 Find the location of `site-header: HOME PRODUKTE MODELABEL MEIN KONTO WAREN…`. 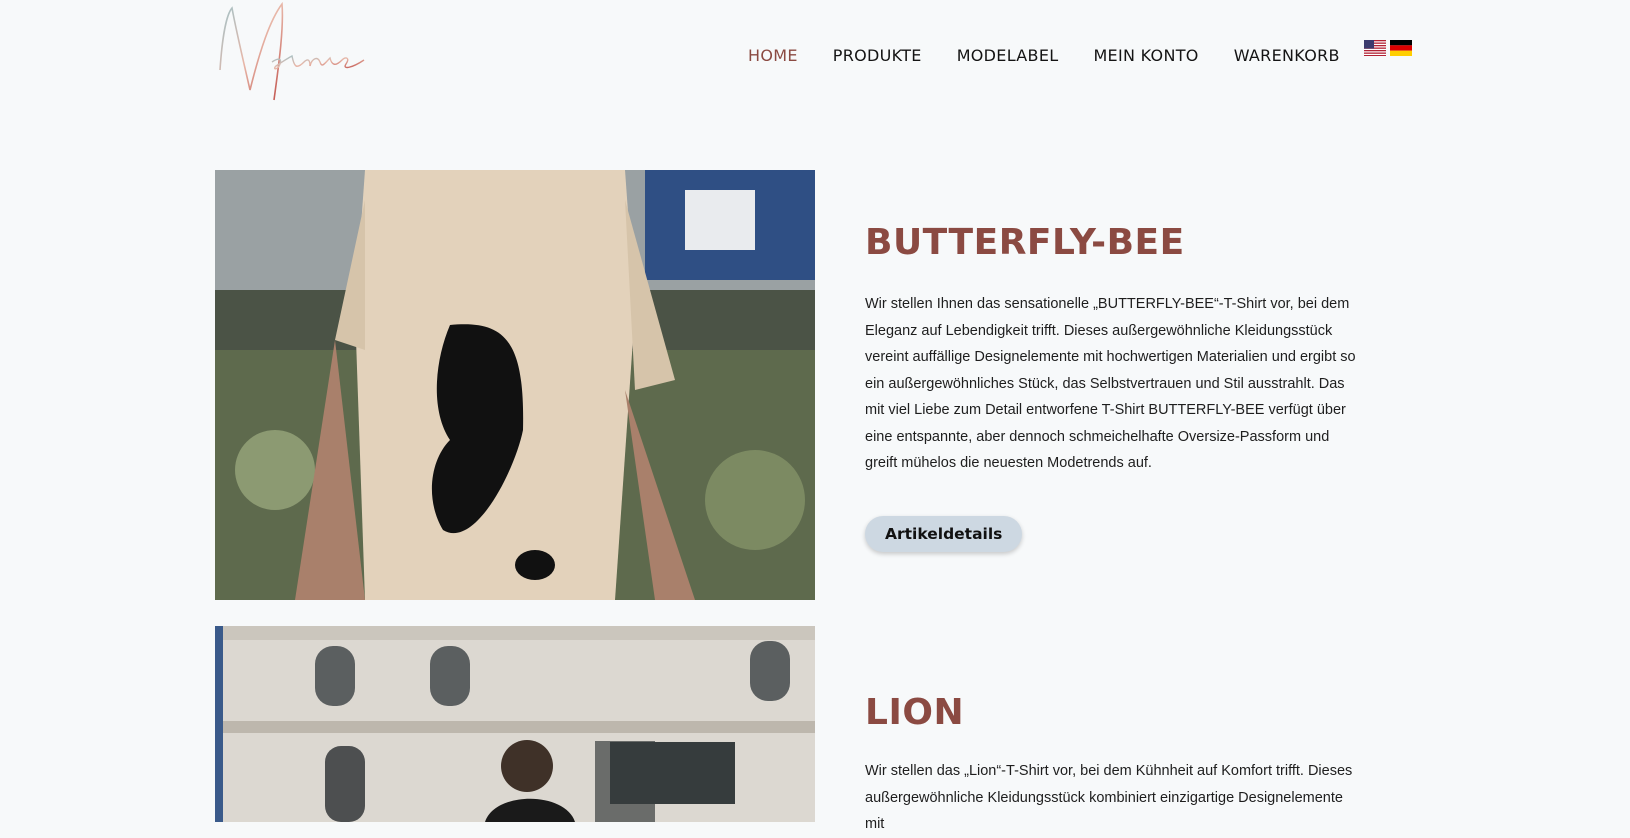

site-header: HOME PRODUKTE MODELABEL MEIN KONTO WAREN… is located at coordinates (815, 57).